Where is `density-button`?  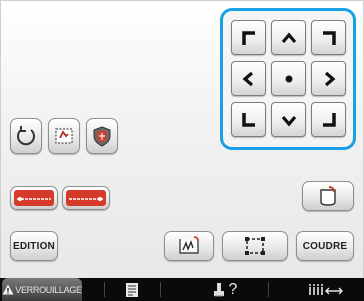
density-button is located at coordinates (102, 136).